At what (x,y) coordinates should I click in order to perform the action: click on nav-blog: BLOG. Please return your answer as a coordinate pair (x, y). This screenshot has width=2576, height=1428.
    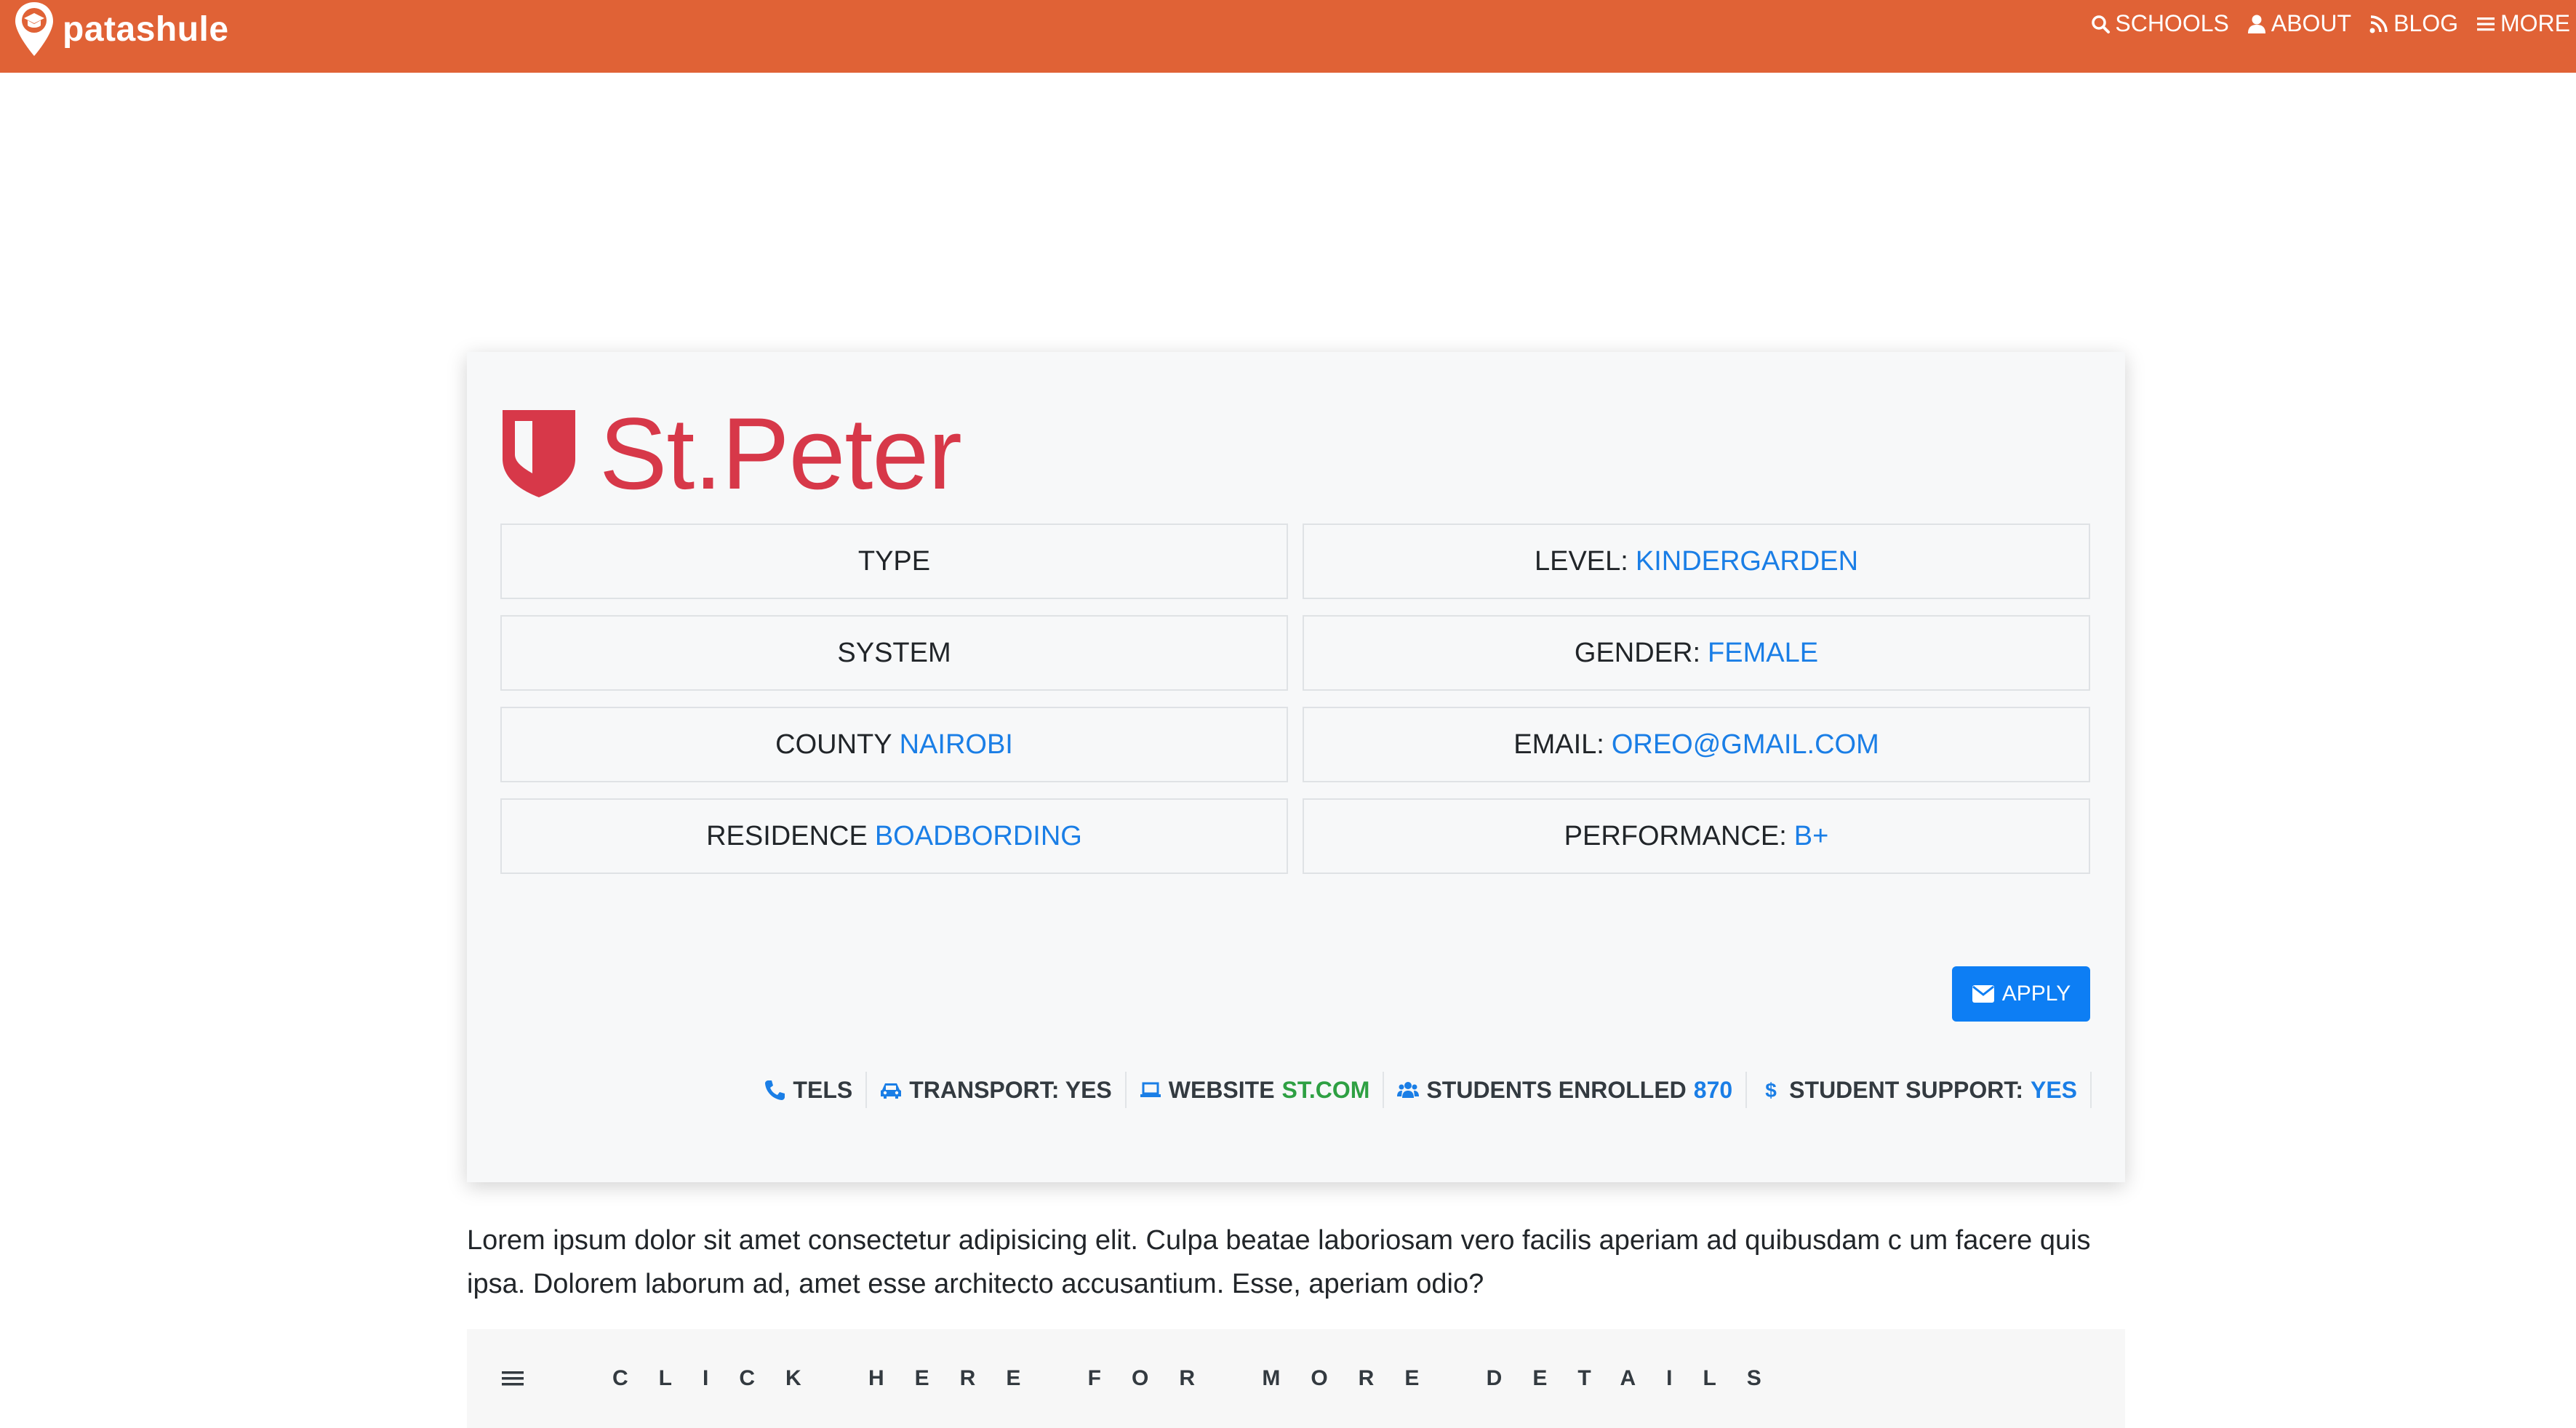
    Looking at the image, I should click on (2413, 23).